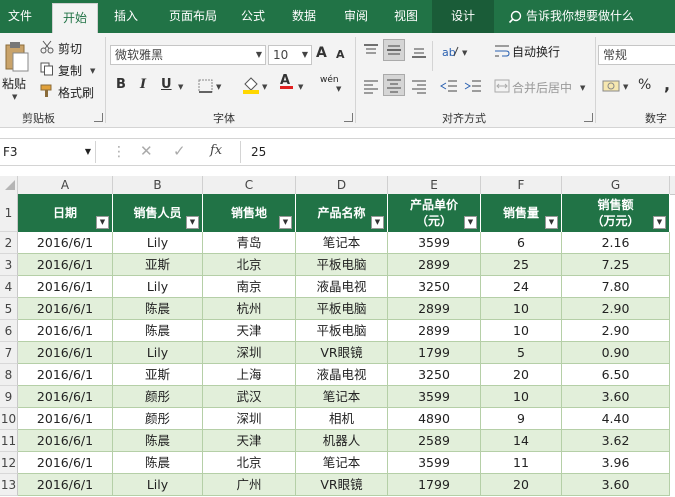 The image size is (675, 497). I want to click on grow-font-button: A, so click(321, 53).